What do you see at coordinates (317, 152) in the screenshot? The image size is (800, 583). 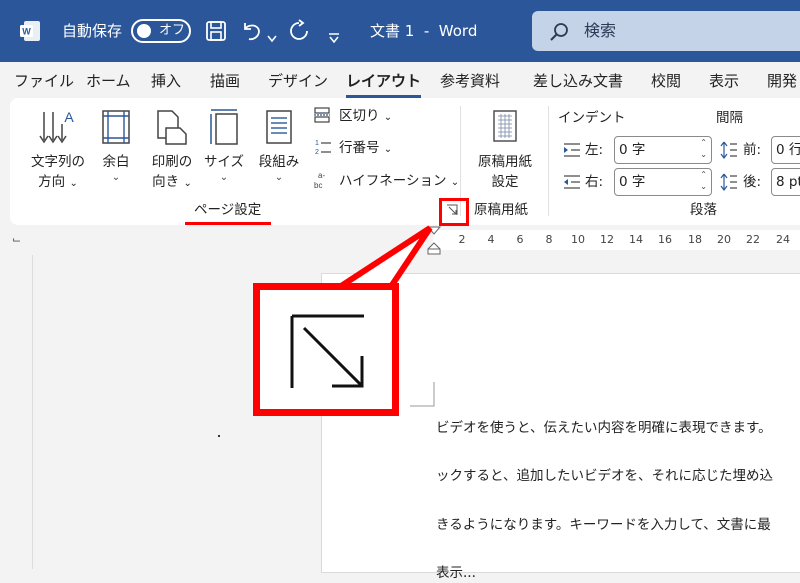 I see `svg-text: 2` at bounding box center [317, 152].